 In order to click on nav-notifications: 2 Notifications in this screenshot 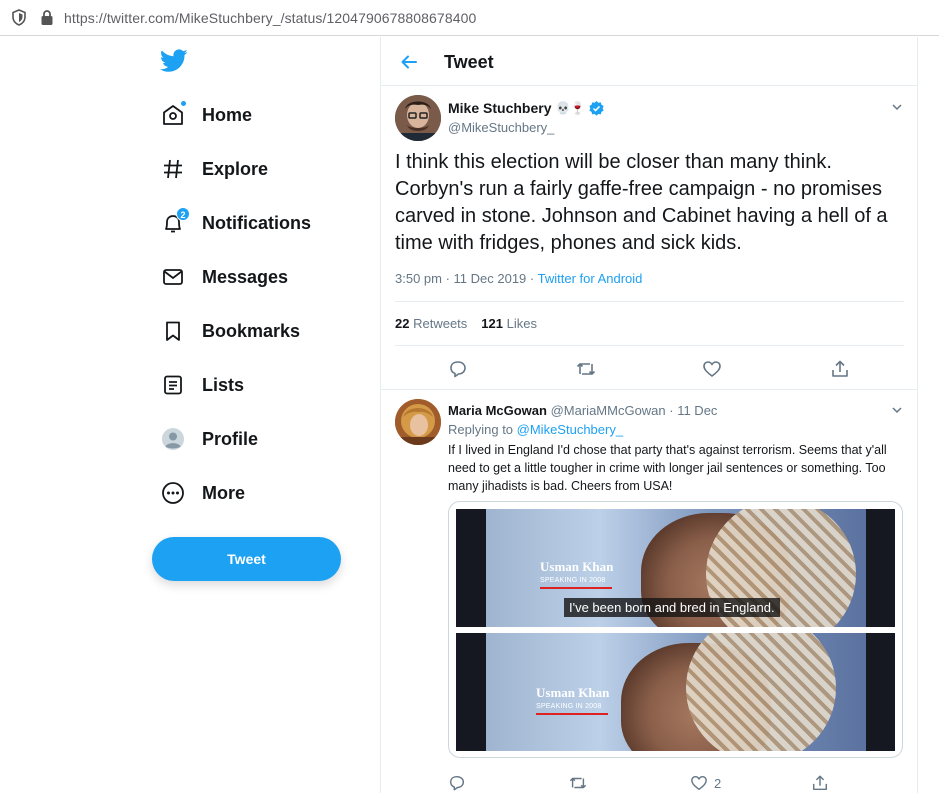, I will do `click(234, 223)`.